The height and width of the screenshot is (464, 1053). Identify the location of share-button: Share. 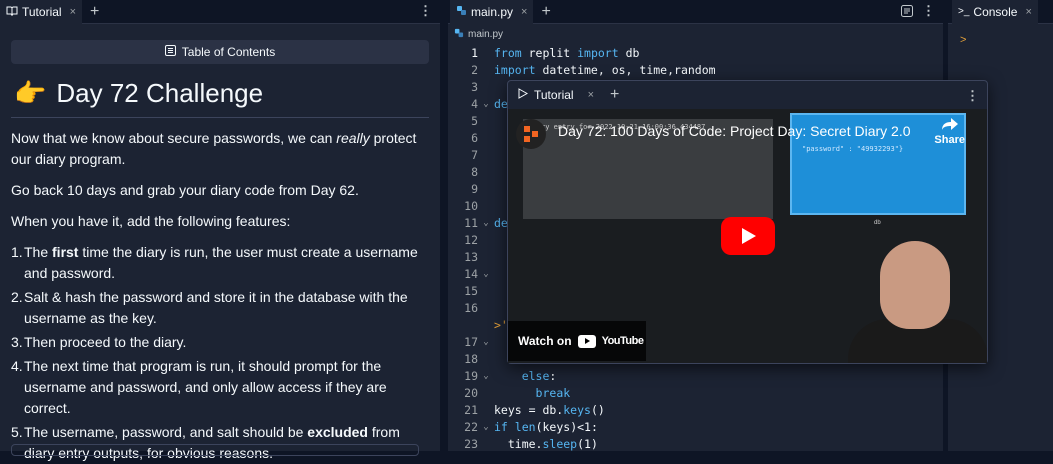
(949, 131).